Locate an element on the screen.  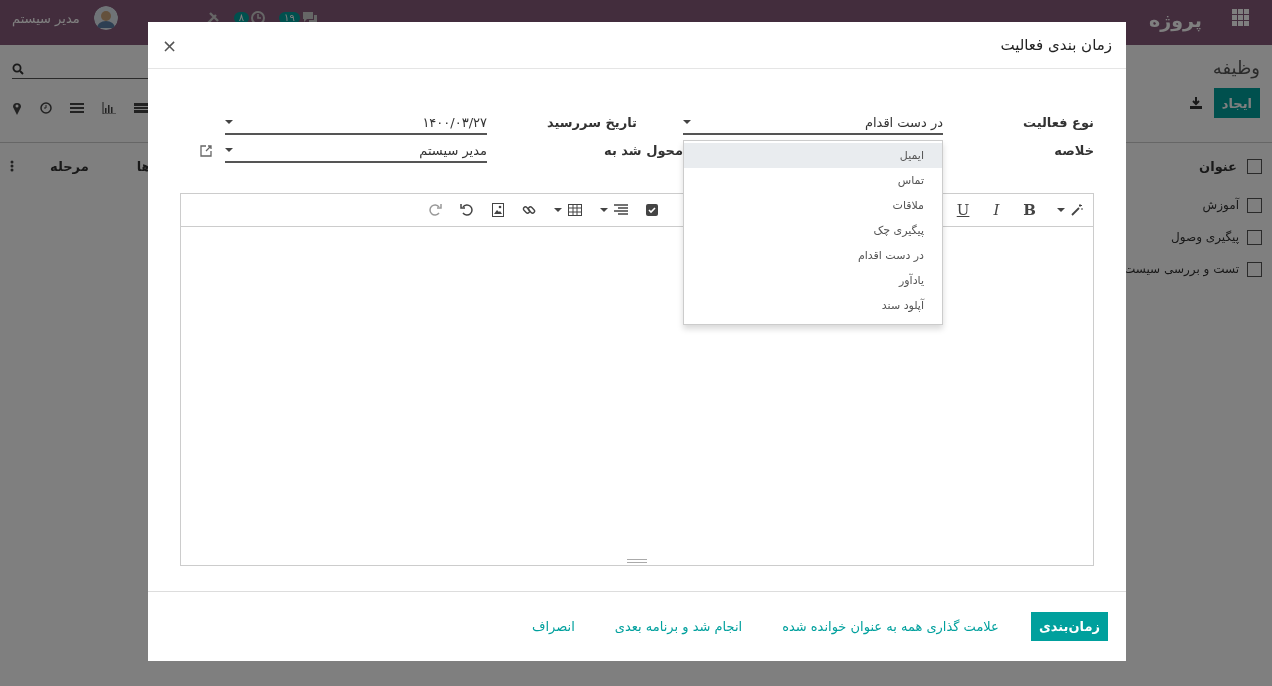
activity-type-select: در دست اقدام is located at coordinates (813, 123).